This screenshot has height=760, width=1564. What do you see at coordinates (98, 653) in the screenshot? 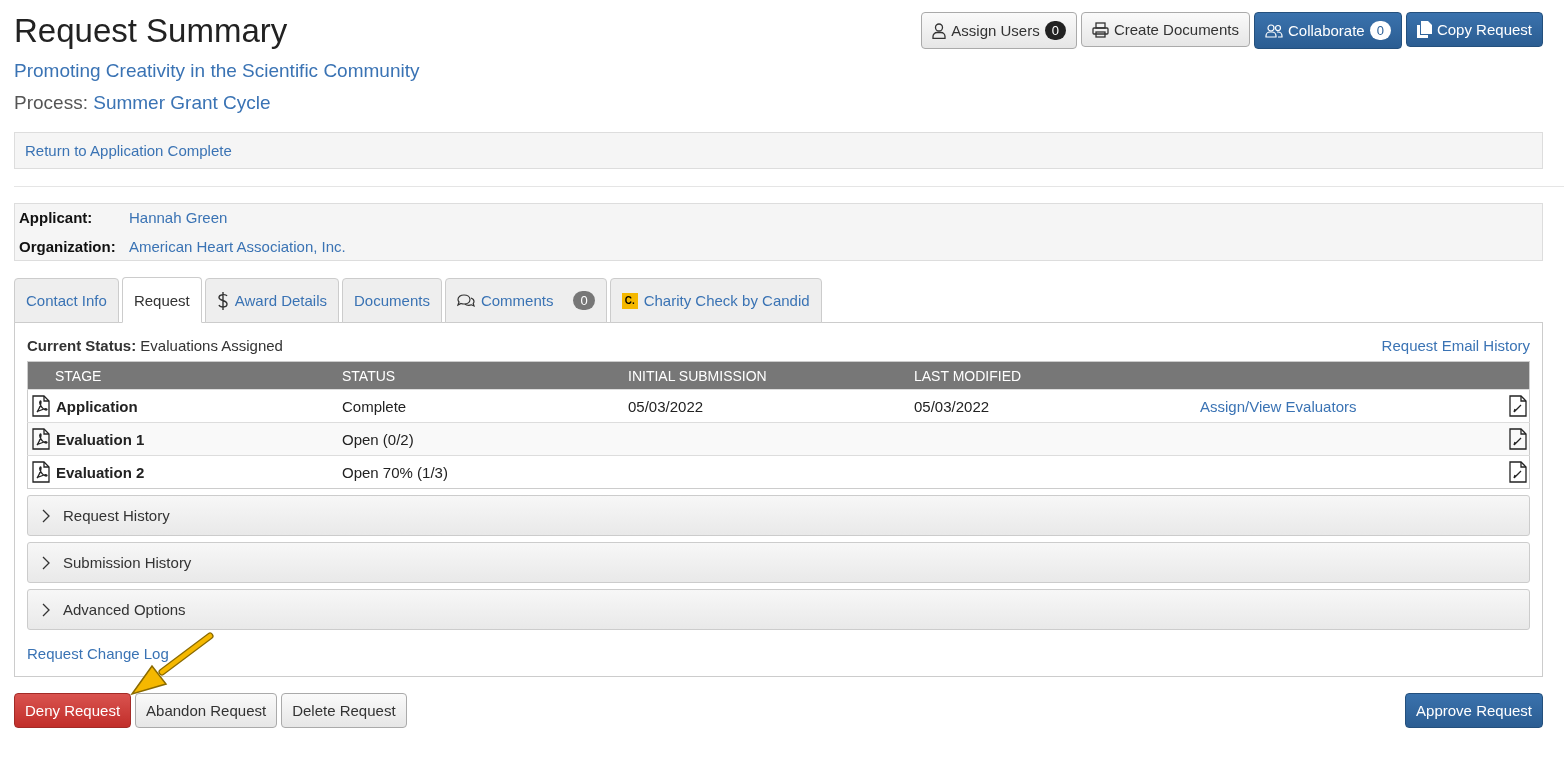
I see `change-log-link: Request Change Log` at bounding box center [98, 653].